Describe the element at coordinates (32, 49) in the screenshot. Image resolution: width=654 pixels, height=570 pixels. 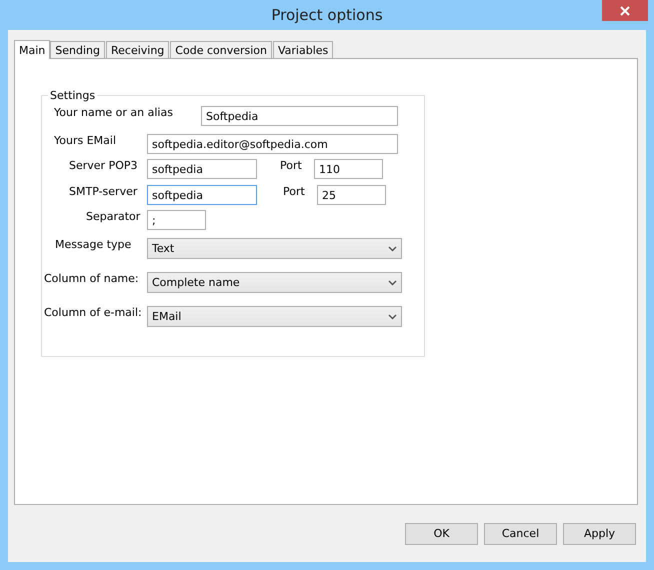
I see `tab: Main` at that location.